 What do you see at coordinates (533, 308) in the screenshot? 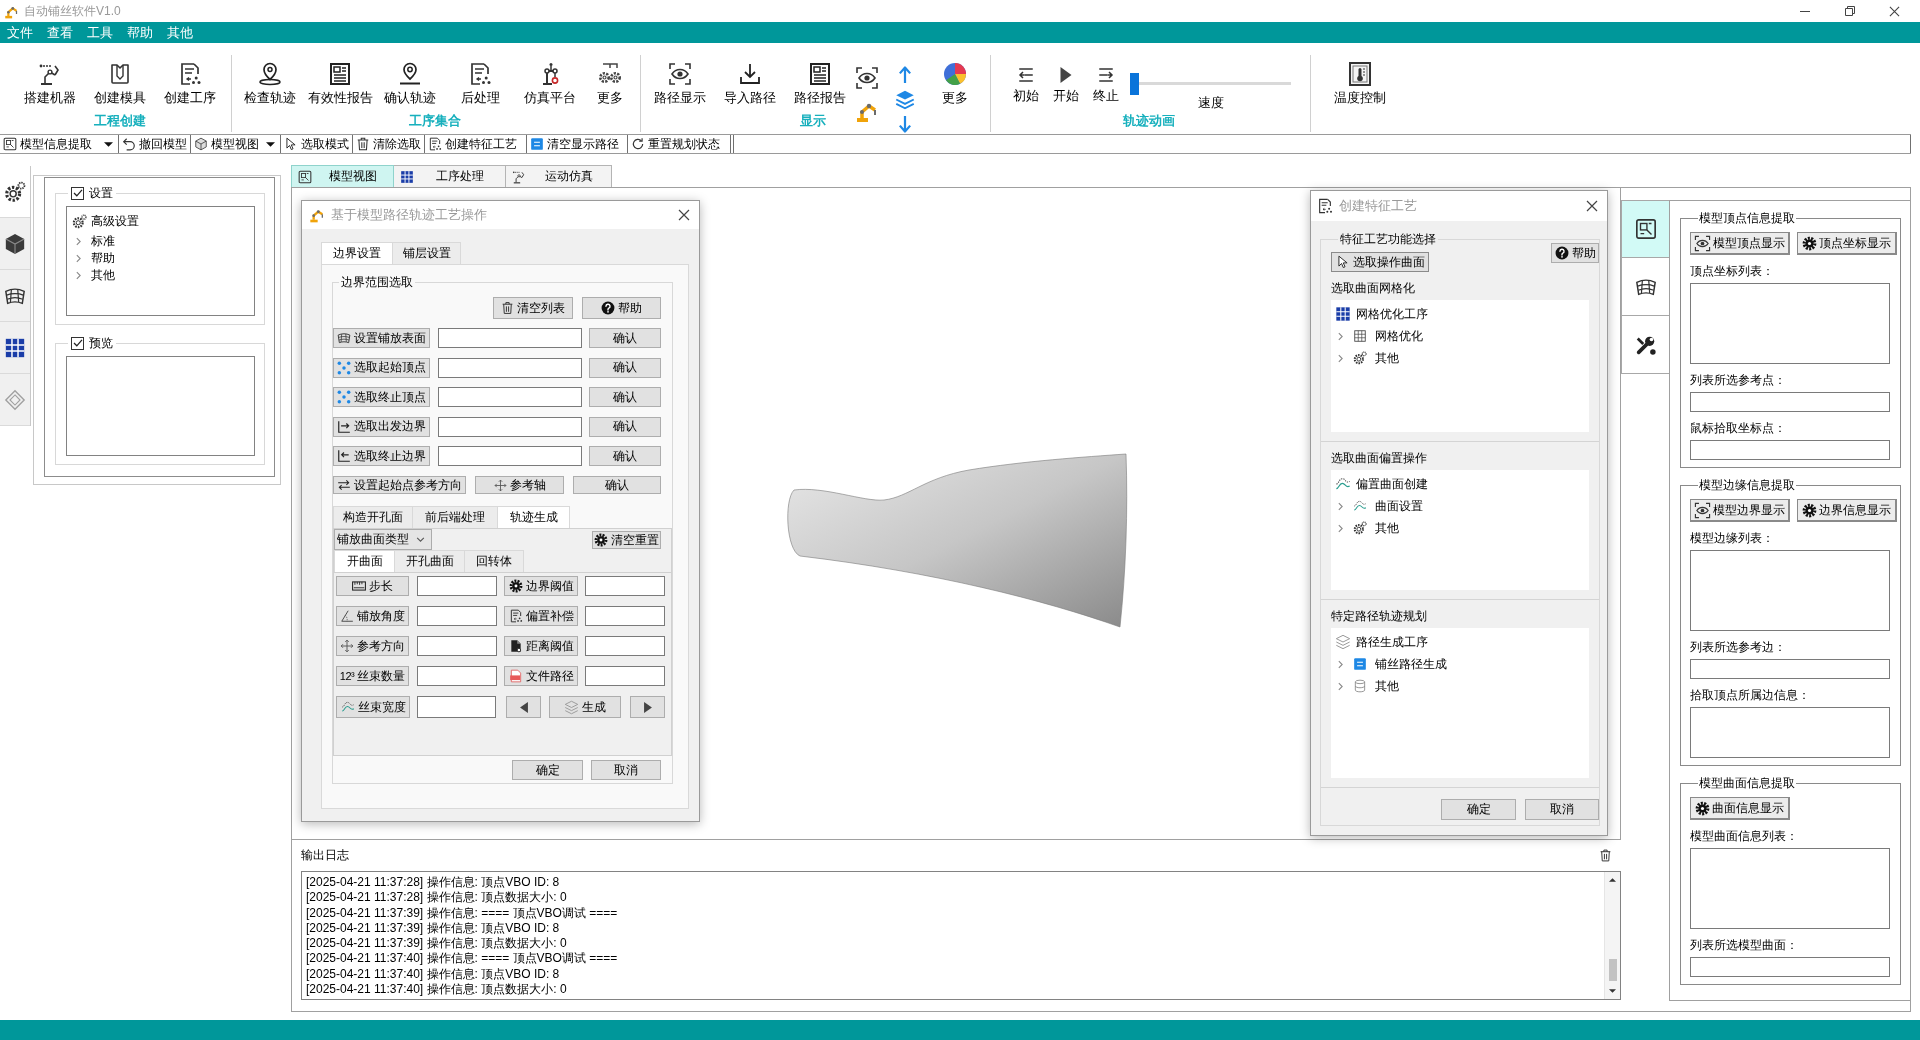
I see `clear-list-button: 清空列表` at bounding box center [533, 308].